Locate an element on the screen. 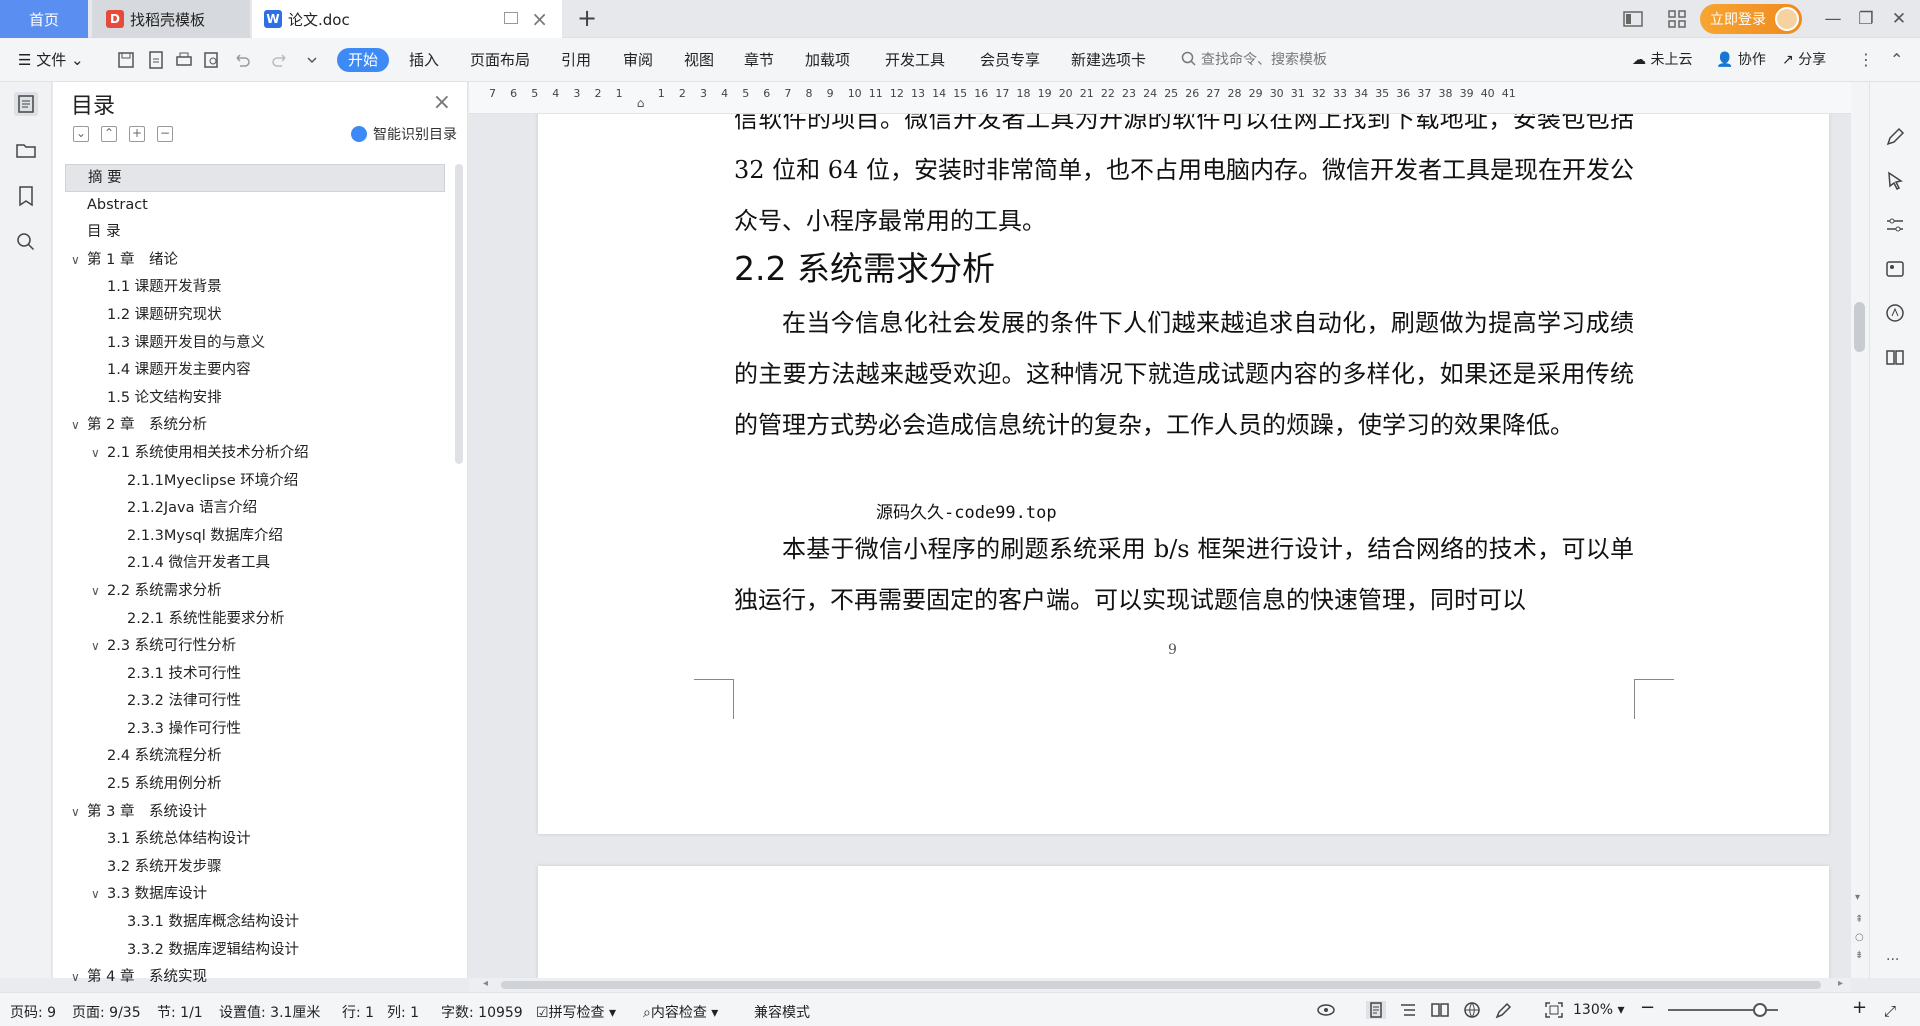 This screenshot has width=1920, height=1026. menu-references: 引用 is located at coordinates (576, 60).